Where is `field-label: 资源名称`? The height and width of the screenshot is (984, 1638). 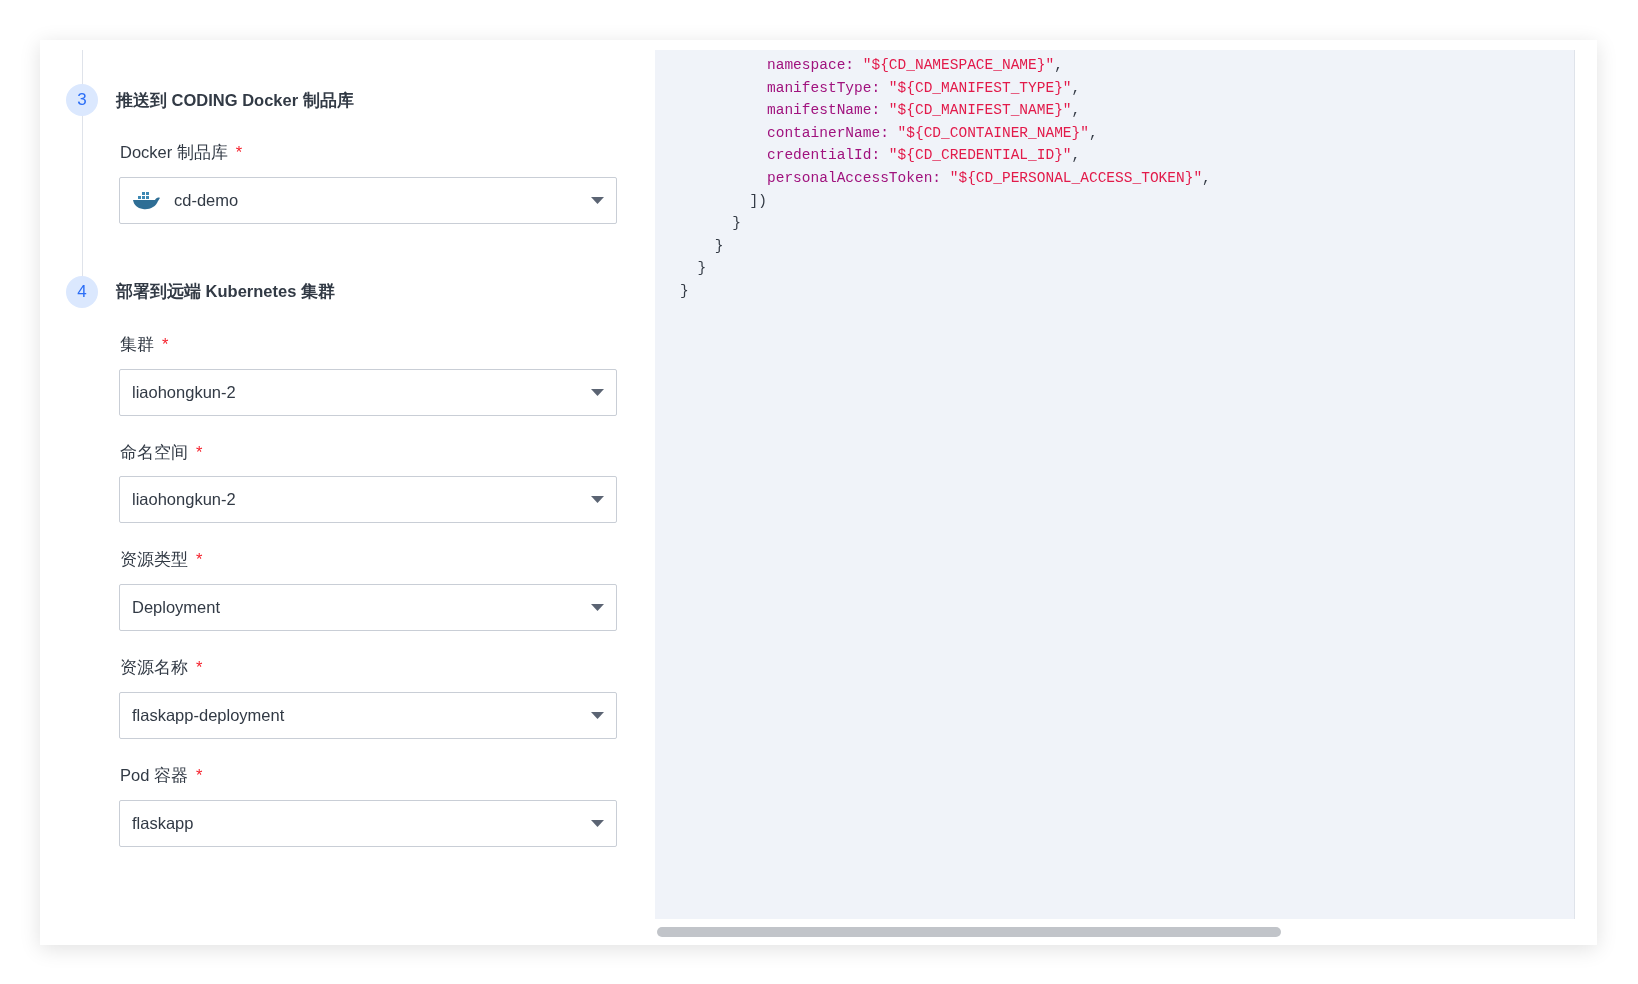
field-label: 资源名称 is located at coordinates (154, 667).